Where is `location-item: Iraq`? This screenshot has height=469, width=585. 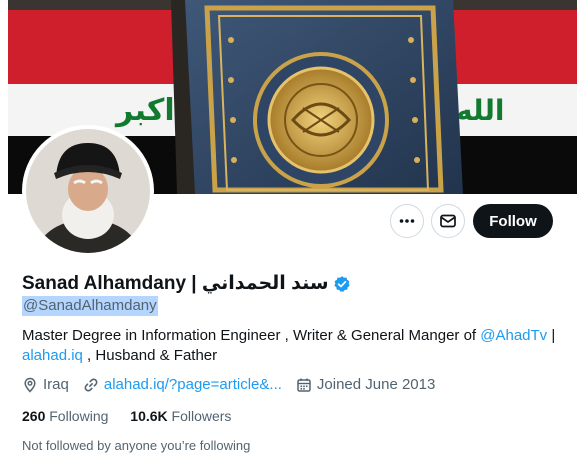 location-item: Iraq is located at coordinates (45, 384).